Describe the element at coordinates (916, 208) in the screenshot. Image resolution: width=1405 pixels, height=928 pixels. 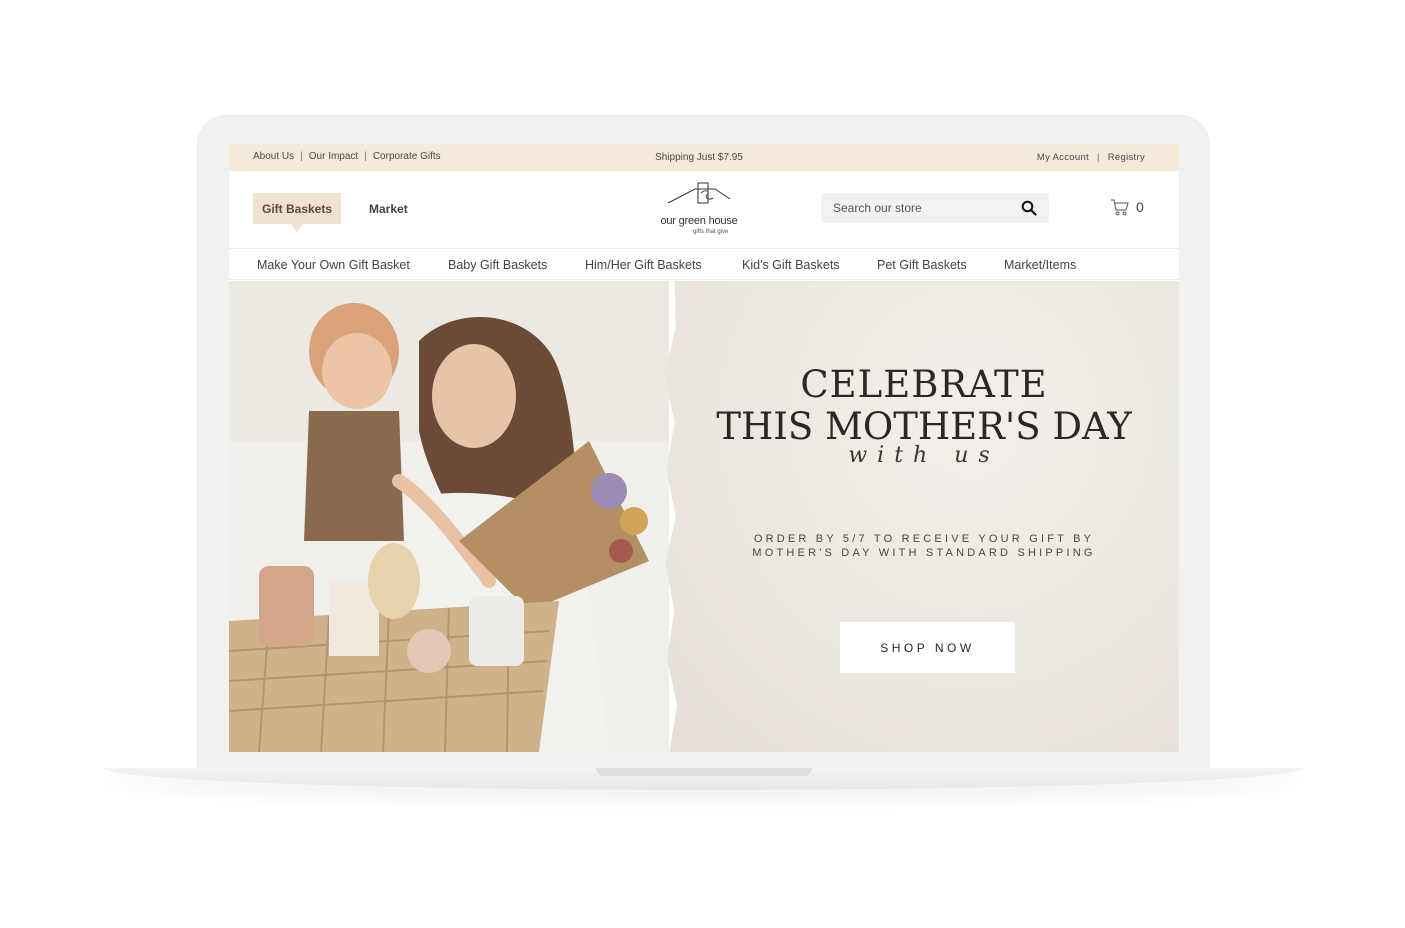
I see `search-input` at that location.